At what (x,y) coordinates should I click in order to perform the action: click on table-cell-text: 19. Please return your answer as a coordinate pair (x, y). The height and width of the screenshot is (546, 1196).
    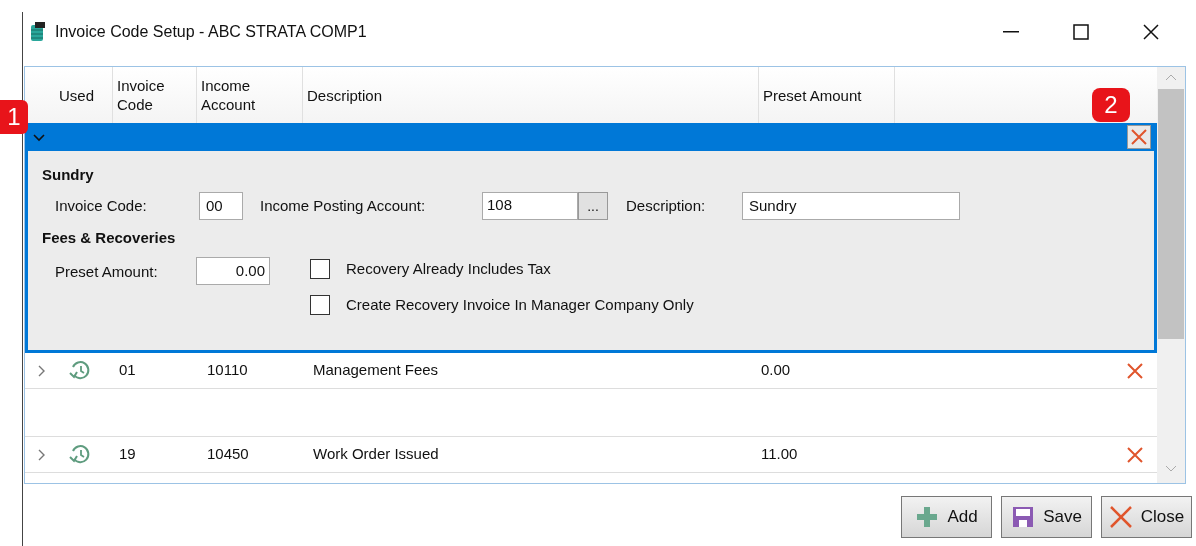
    Looking at the image, I should click on (128, 454).